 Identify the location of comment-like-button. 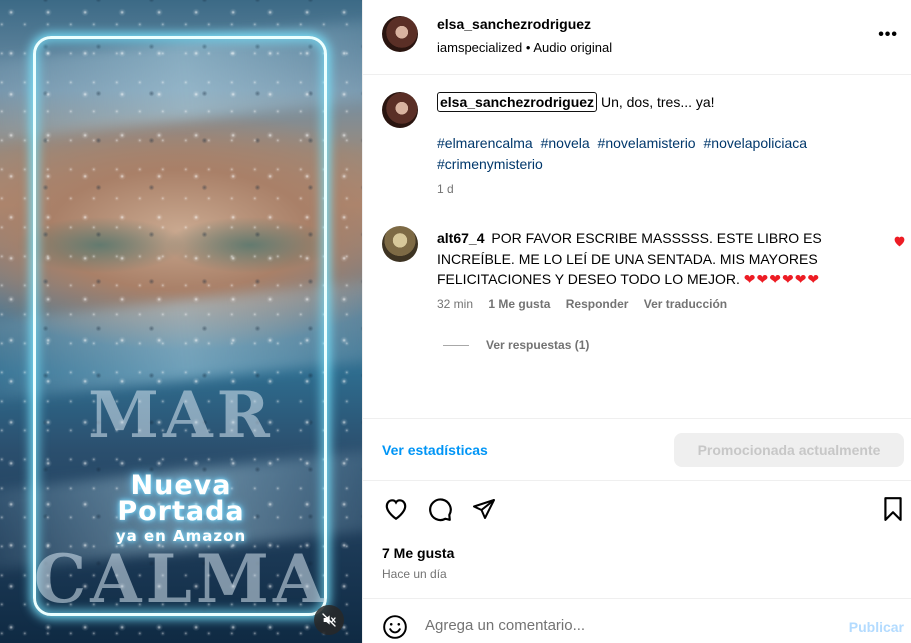
(899, 243).